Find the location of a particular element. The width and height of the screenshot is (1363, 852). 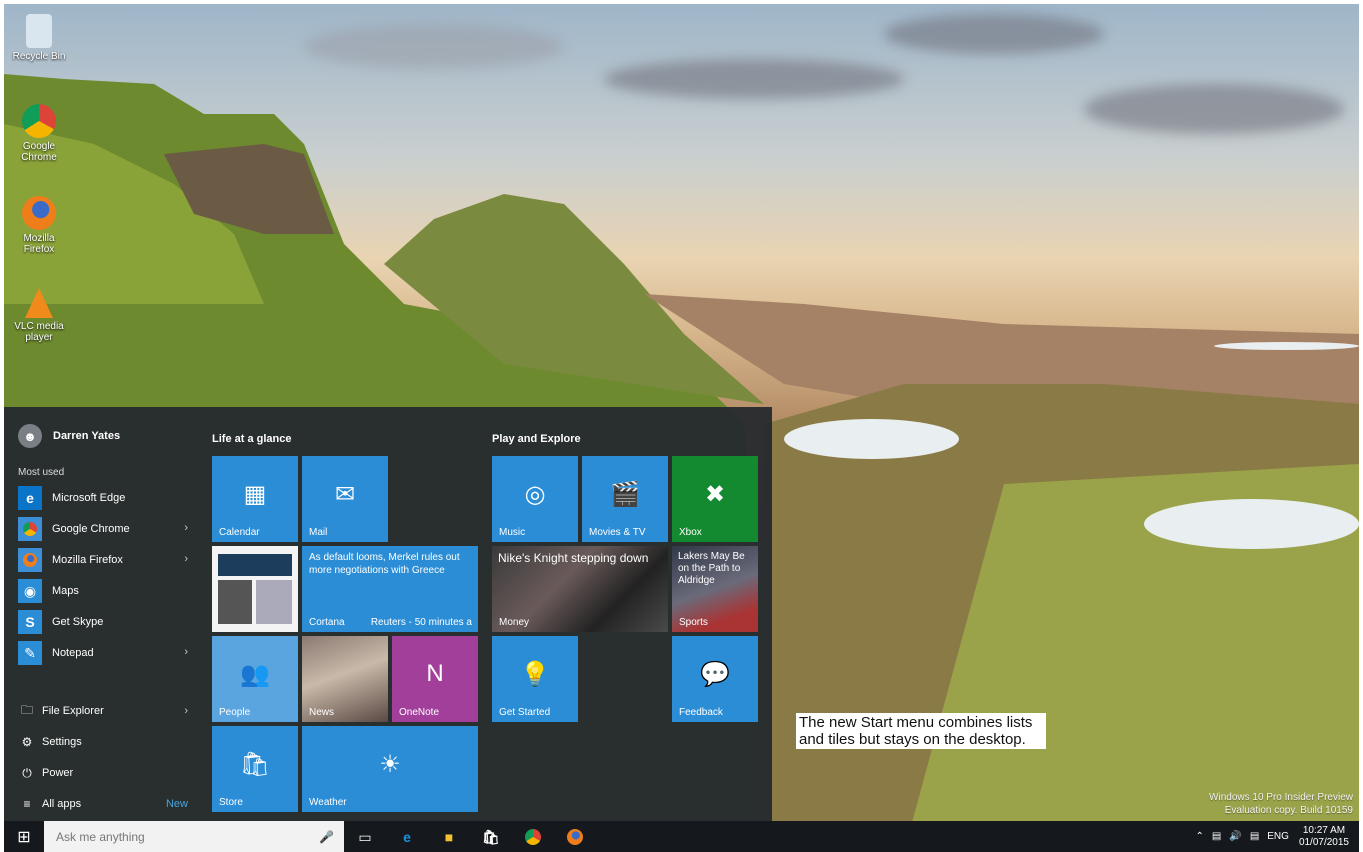

app-get-skype: S Get Skype is located at coordinates (103, 622).